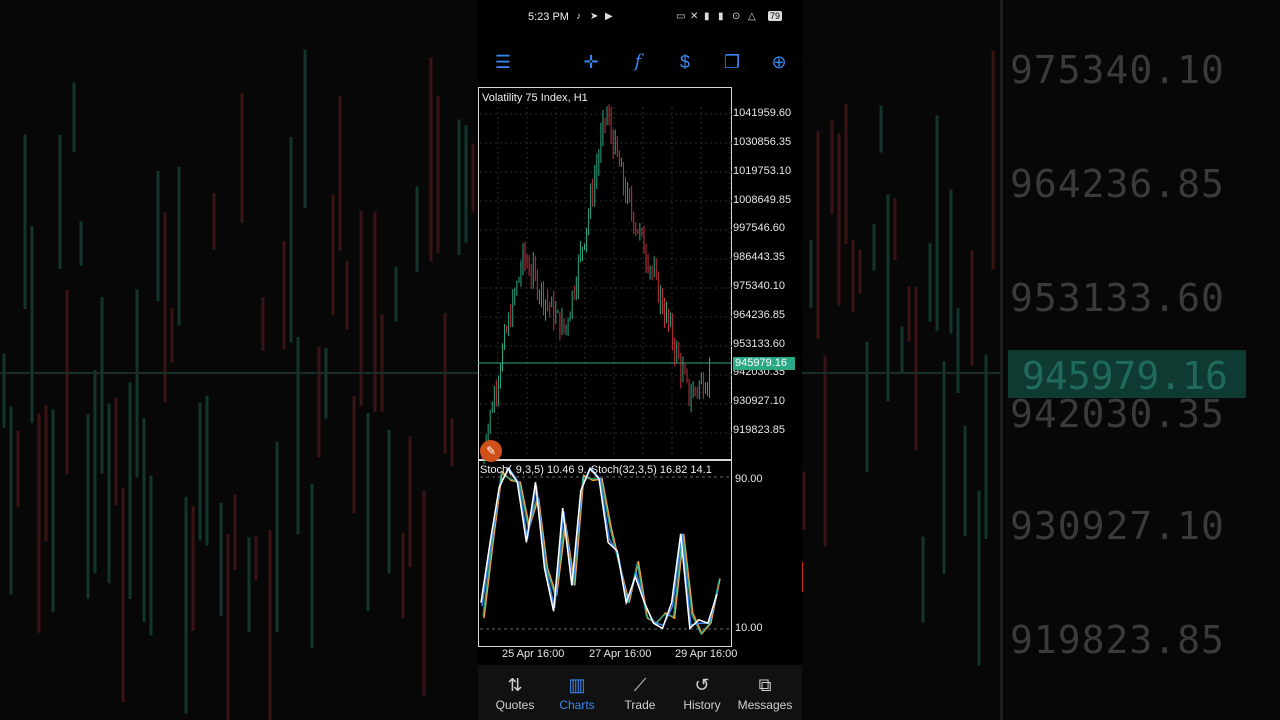  Describe the element at coordinates (702, 705) in the screenshot. I see `nav-label: History` at that location.